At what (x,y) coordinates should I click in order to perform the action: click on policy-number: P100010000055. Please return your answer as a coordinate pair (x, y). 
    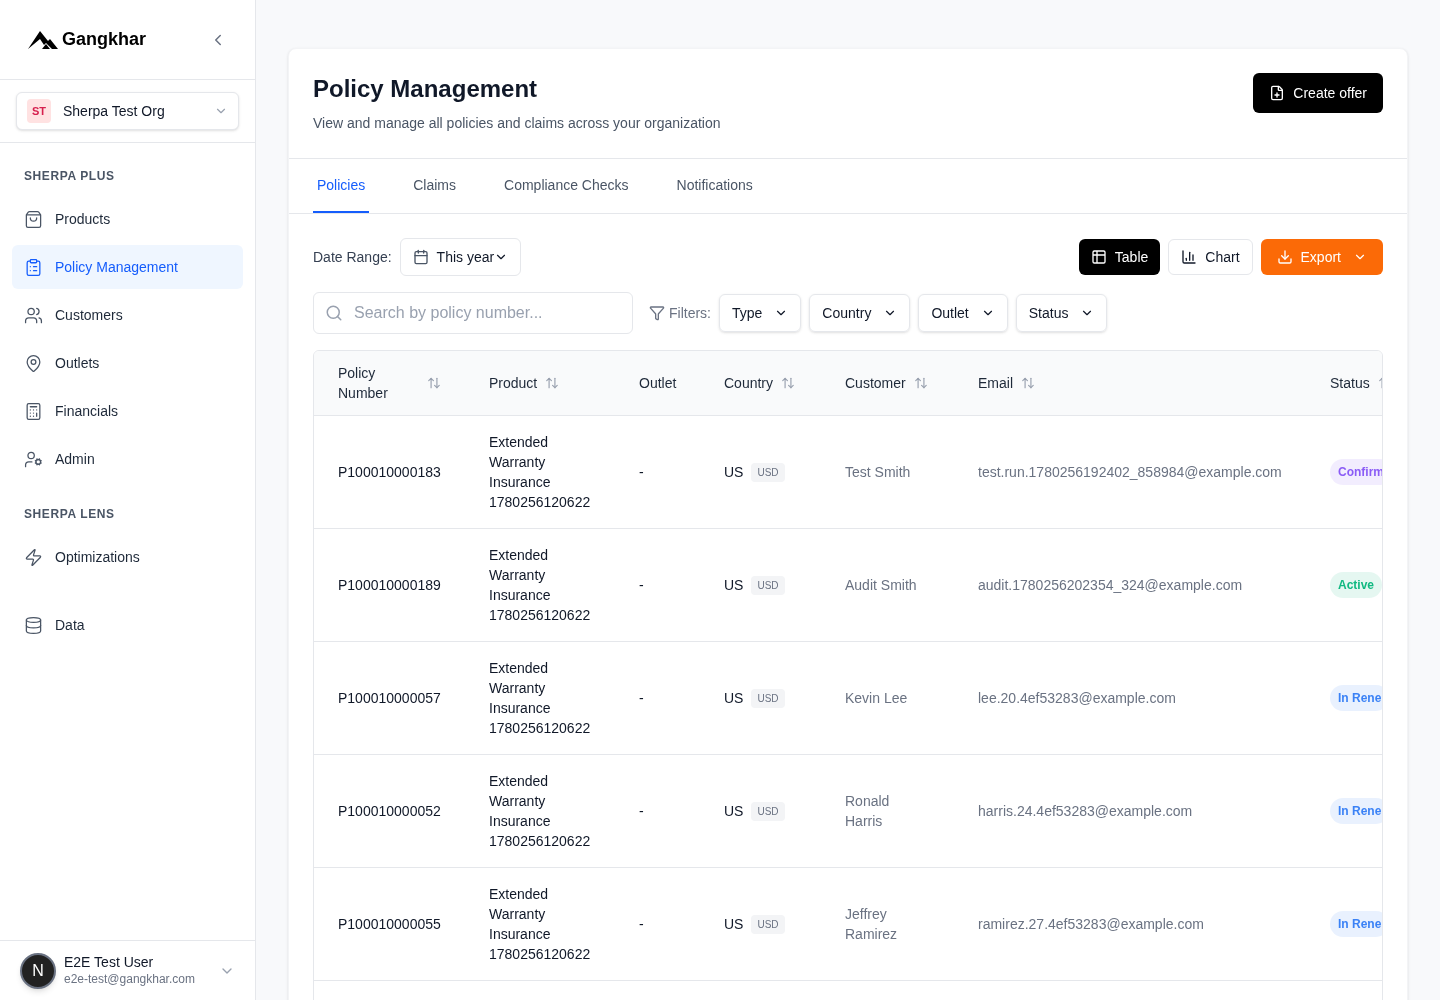
    Looking at the image, I should click on (389, 923).